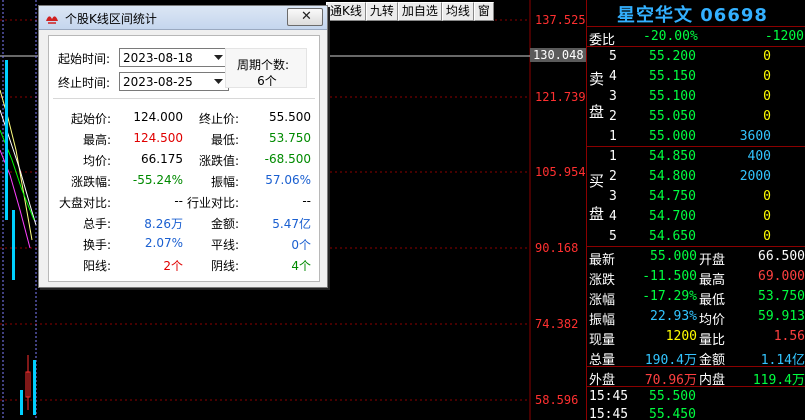 Image resolution: width=805 pixels, height=420 pixels. Describe the element at coordinates (174, 81) in the screenshot. I see `end-date-picker: 2023-08-25` at that location.